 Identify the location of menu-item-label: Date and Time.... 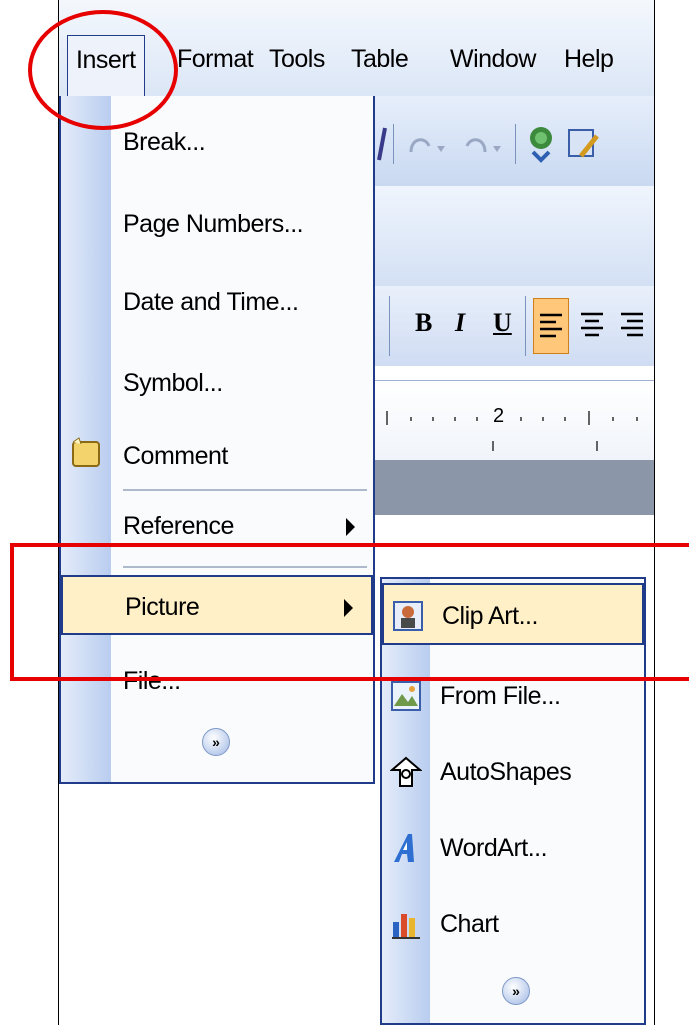
(211, 302).